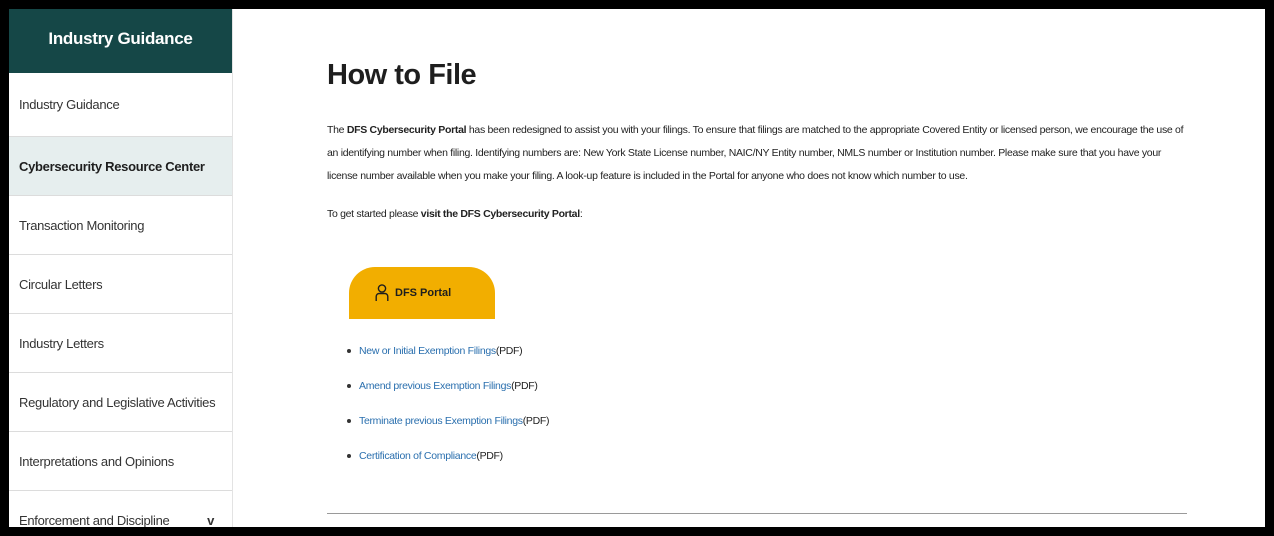 The height and width of the screenshot is (536, 1274). What do you see at coordinates (82, 225) in the screenshot?
I see `sidebar-item-label: Transaction Monitoring` at bounding box center [82, 225].